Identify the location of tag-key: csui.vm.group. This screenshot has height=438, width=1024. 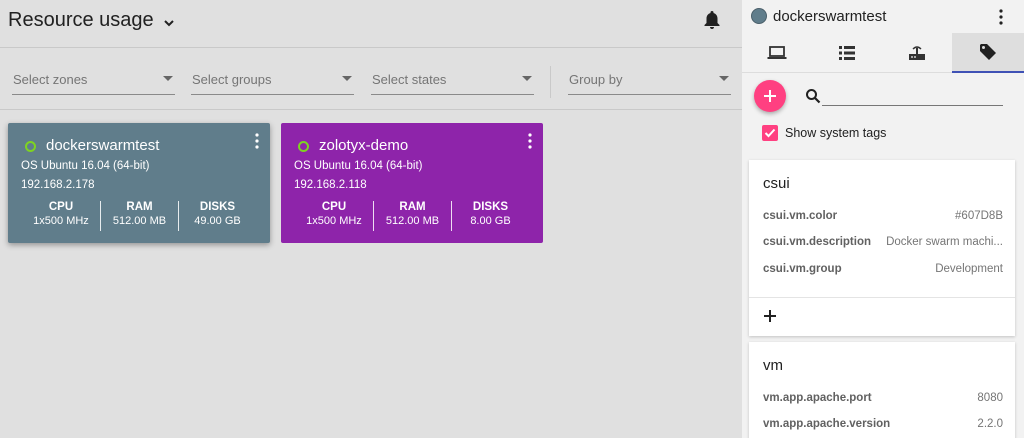
(802, 269).